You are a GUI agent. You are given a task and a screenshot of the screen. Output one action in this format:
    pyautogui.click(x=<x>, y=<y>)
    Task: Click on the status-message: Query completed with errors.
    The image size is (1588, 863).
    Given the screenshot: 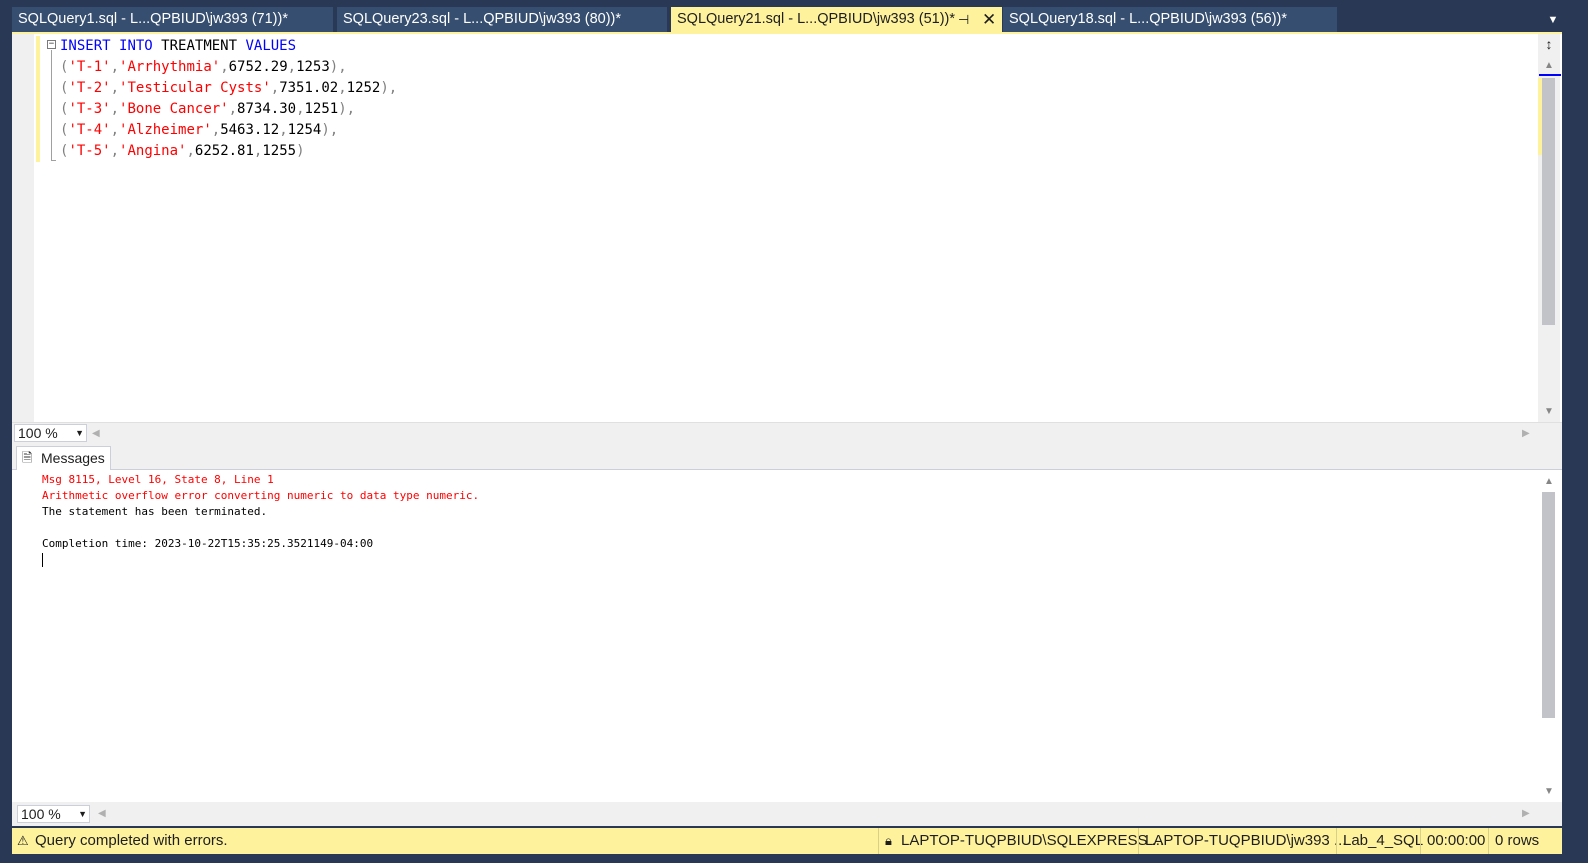 What is the action you would take?
    pyautogui.click(x=131, y=840)
    